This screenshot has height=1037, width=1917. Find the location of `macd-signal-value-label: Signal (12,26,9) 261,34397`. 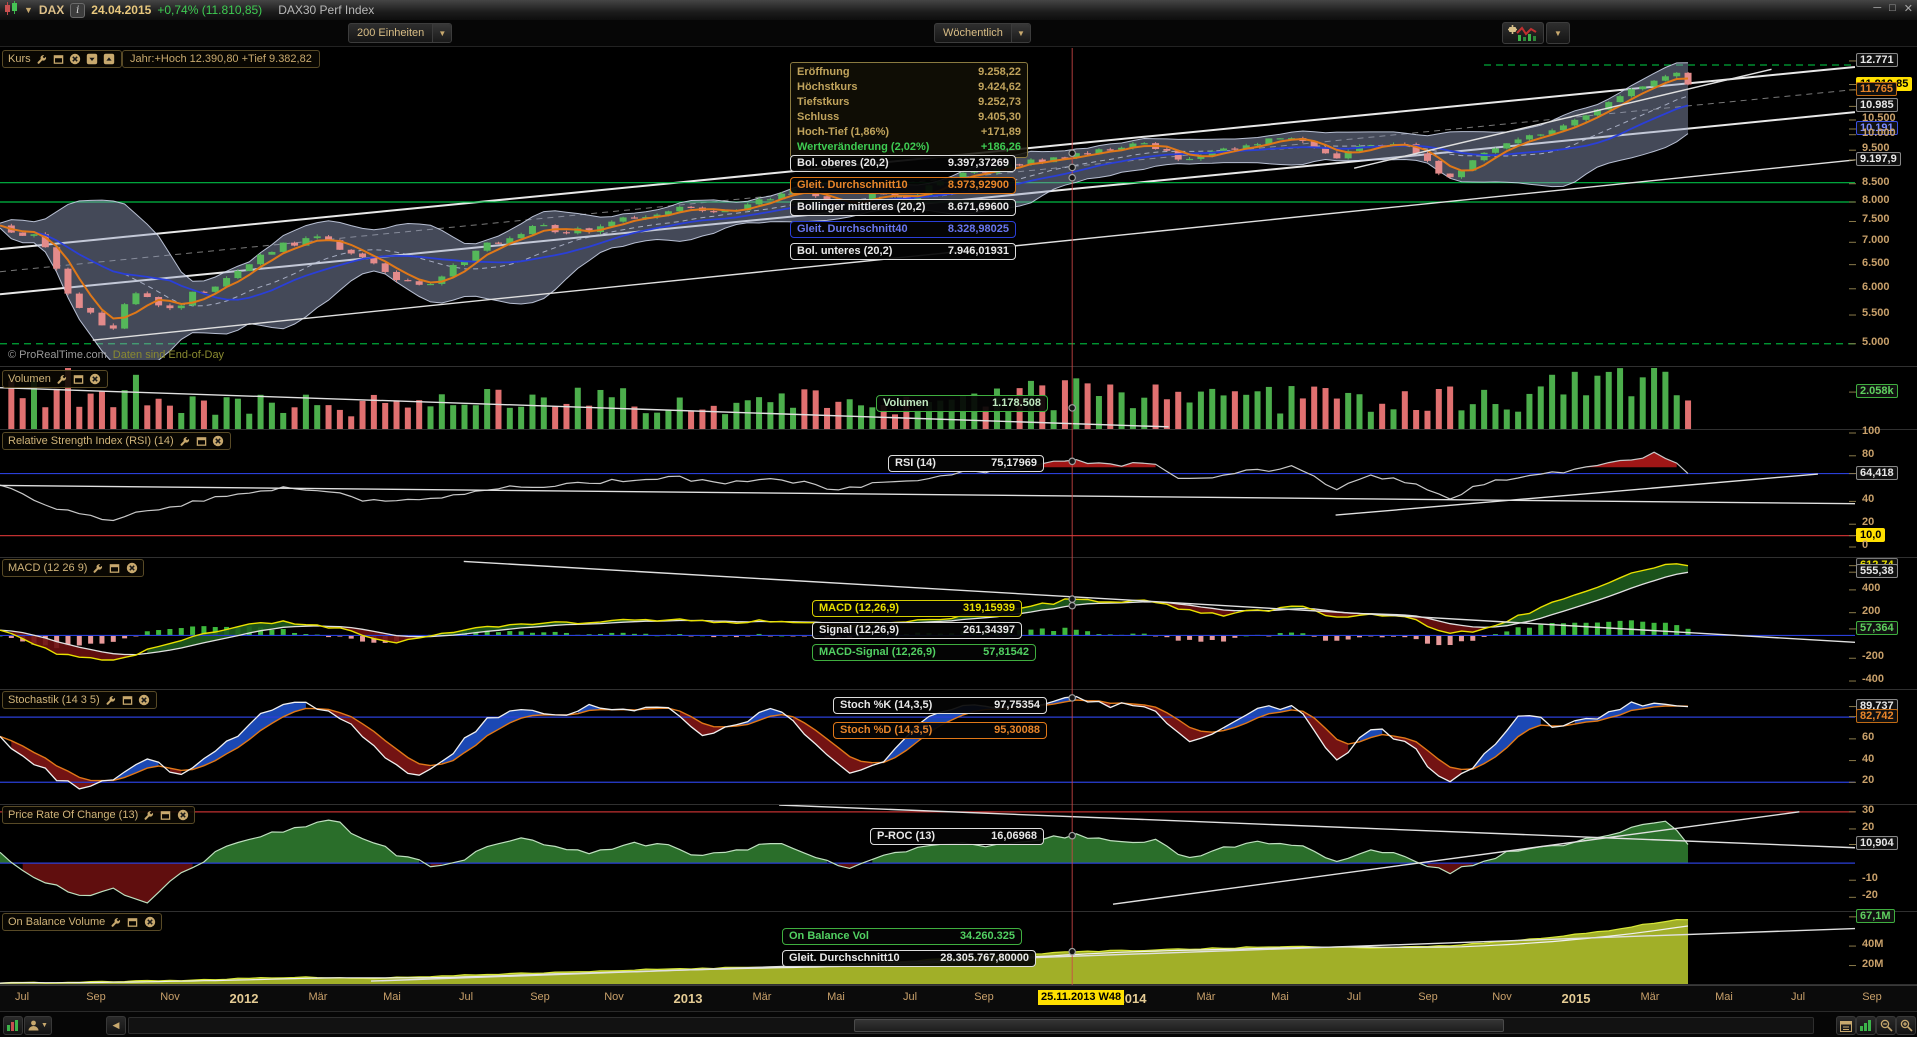

macd-signal-value-label: Signal (12,26,9) 261,34397 is located at coordinates (917, 630).